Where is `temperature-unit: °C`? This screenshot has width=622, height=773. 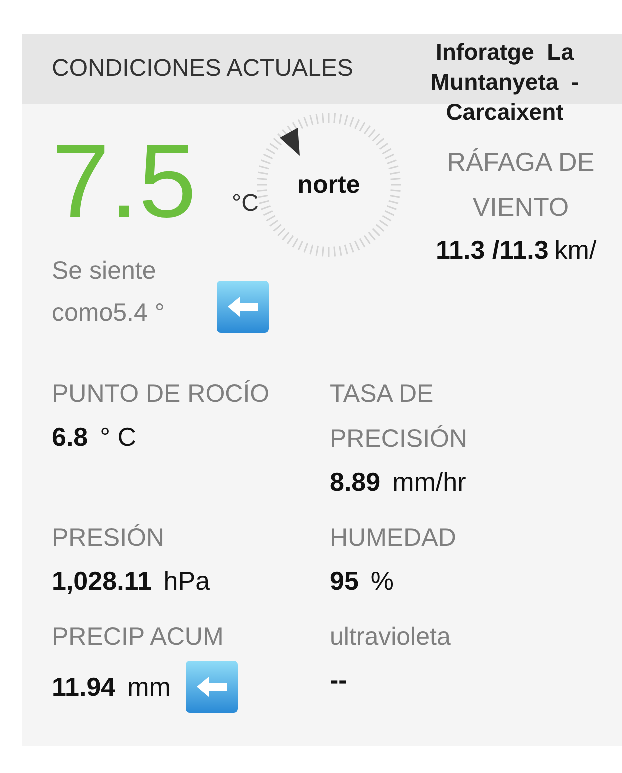 temperature-unit: °C is located at coordinates (246, 204).